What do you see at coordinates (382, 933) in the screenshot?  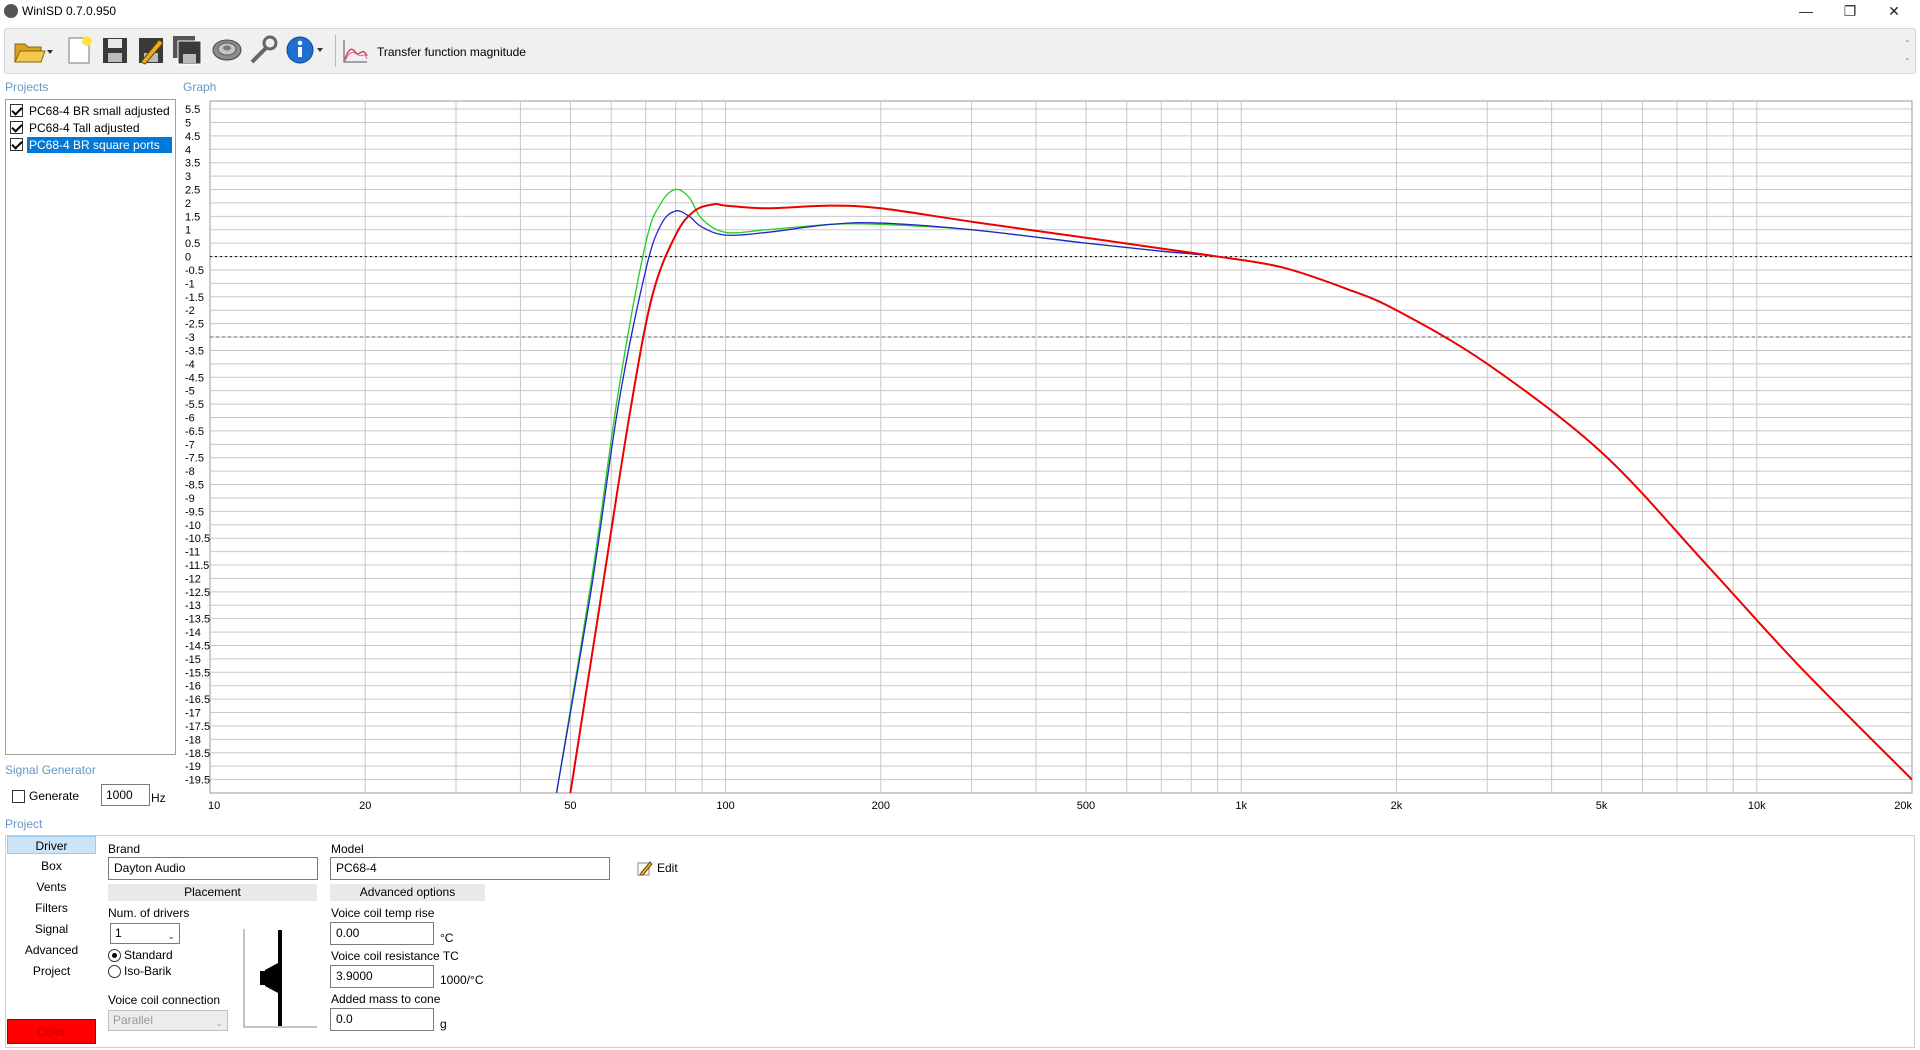 I see `vc-temp-field: 0.00` at bounding box center [382, 933].